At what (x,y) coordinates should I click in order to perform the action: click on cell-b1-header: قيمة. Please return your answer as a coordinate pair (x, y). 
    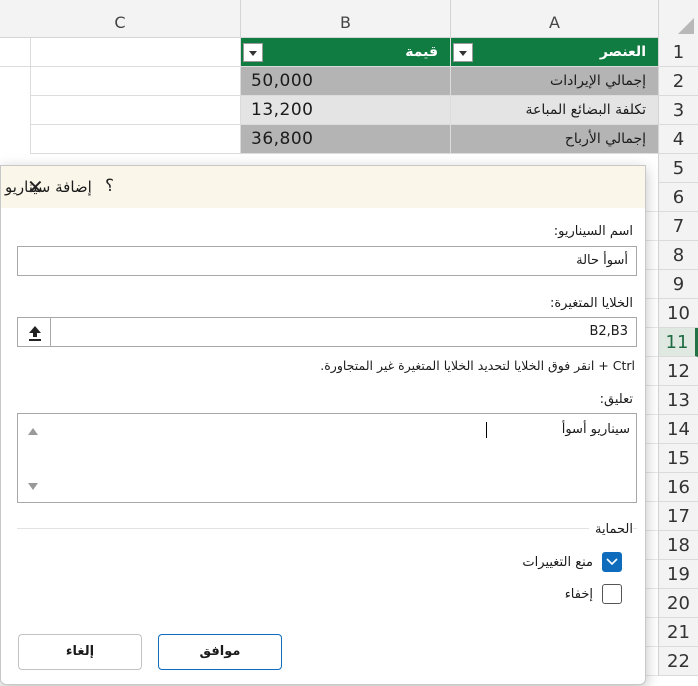
    Looking at the image, I should click on (345, 52).